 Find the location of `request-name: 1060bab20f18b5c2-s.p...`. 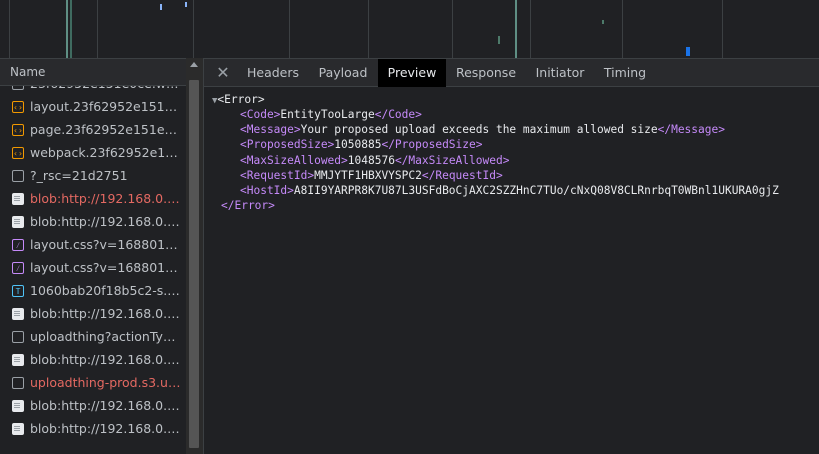

request-name: 1060bab20f18b5c2-s.p... is located at coordinates (106, 290).